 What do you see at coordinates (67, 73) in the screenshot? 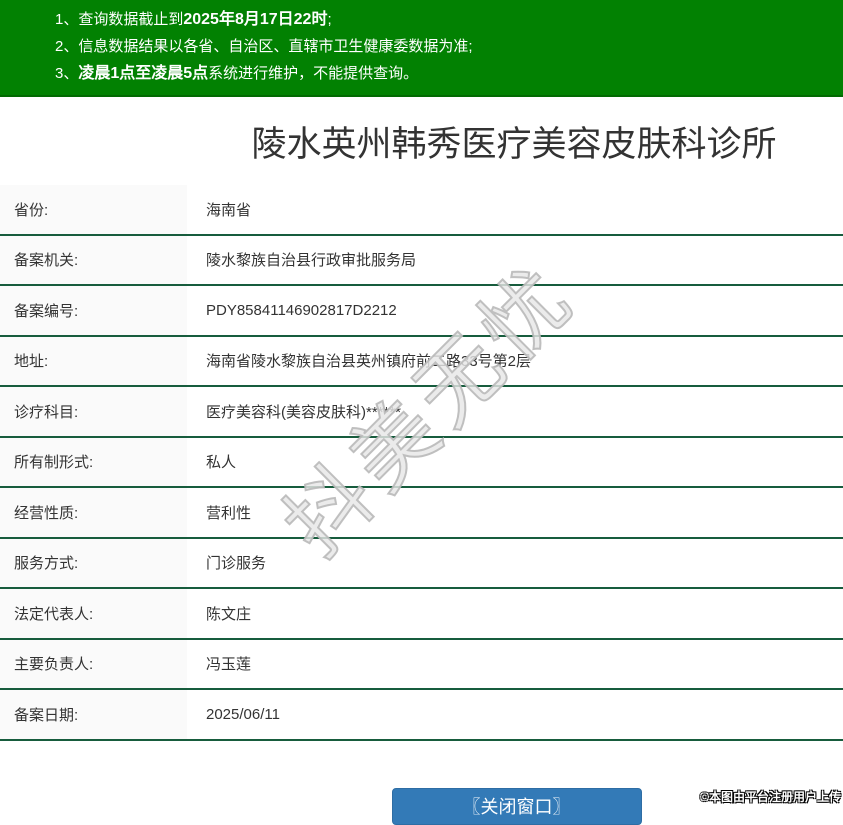
I see `notice-3-number: 3、` at bounding box center [67, 73].